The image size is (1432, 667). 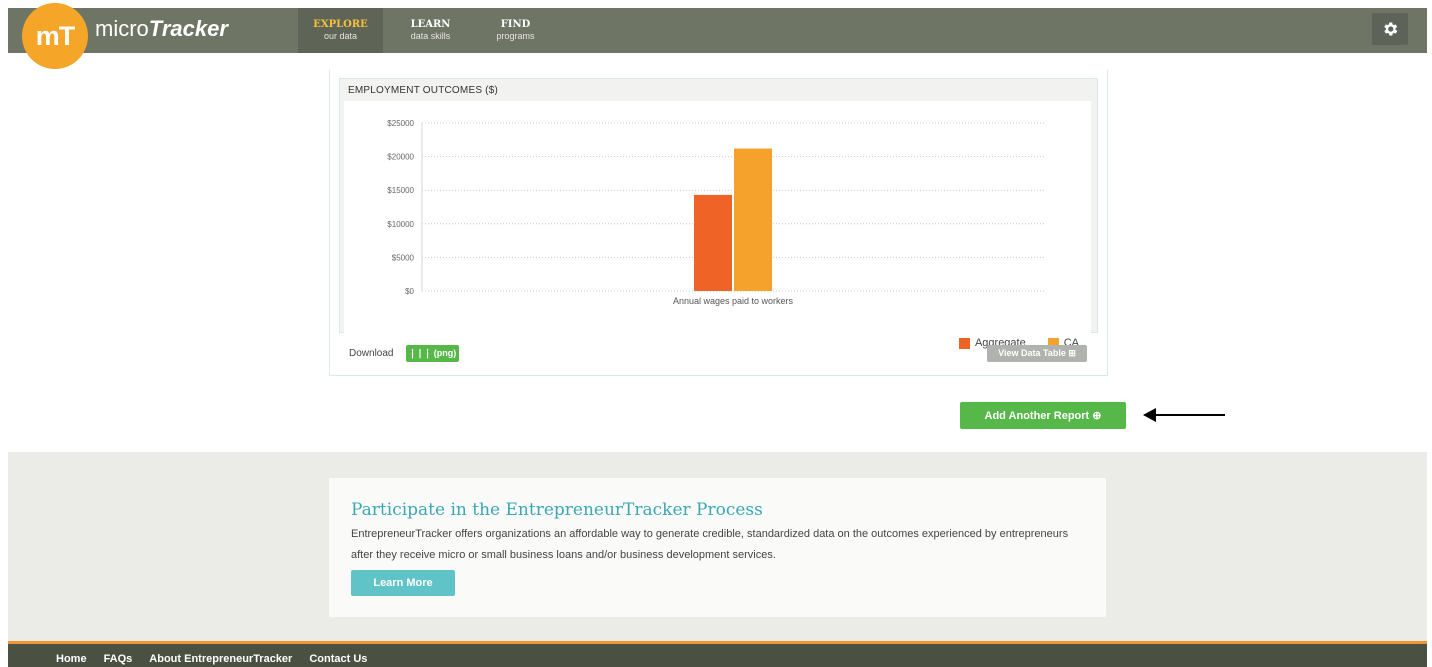 I want to click on footer-link-contact: Contact Us, so click(x=338, y=659).